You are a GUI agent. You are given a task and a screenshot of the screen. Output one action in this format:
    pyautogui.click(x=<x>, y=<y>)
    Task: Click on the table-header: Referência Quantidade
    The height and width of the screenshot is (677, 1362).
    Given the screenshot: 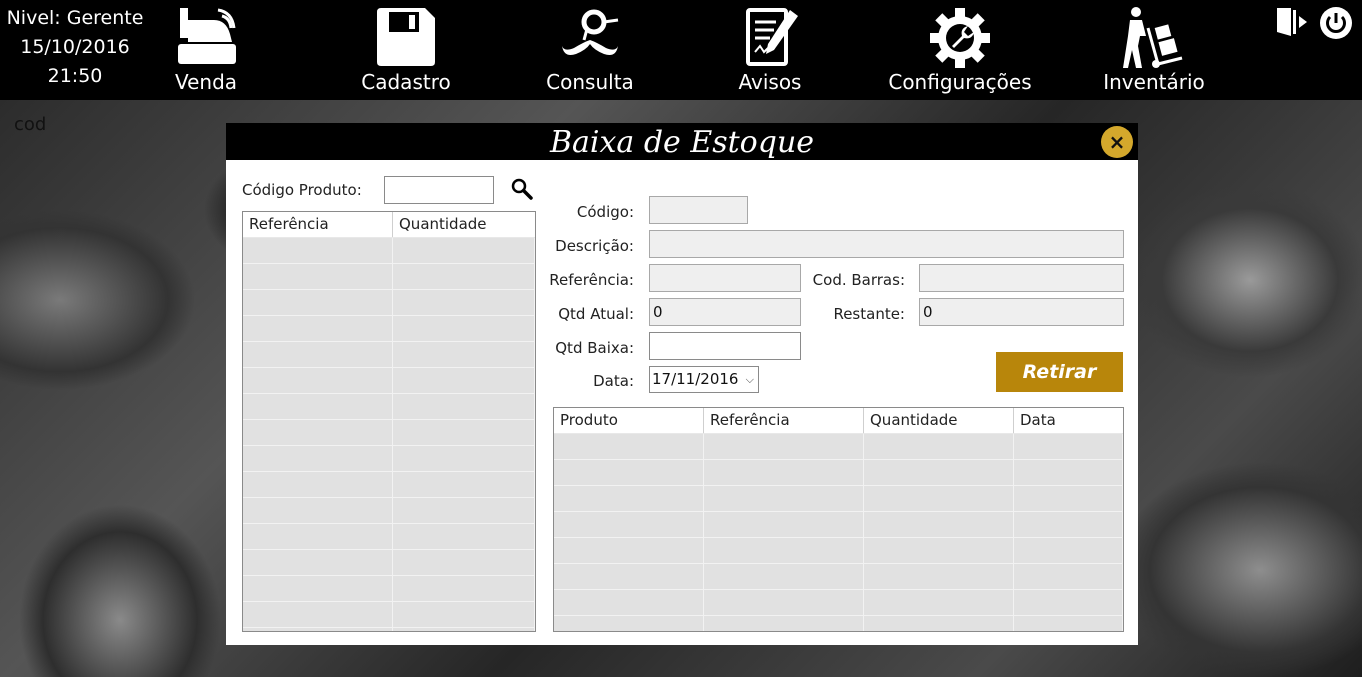 What is the action you would take?
    pyautogui.click(x=389, y=225)
    